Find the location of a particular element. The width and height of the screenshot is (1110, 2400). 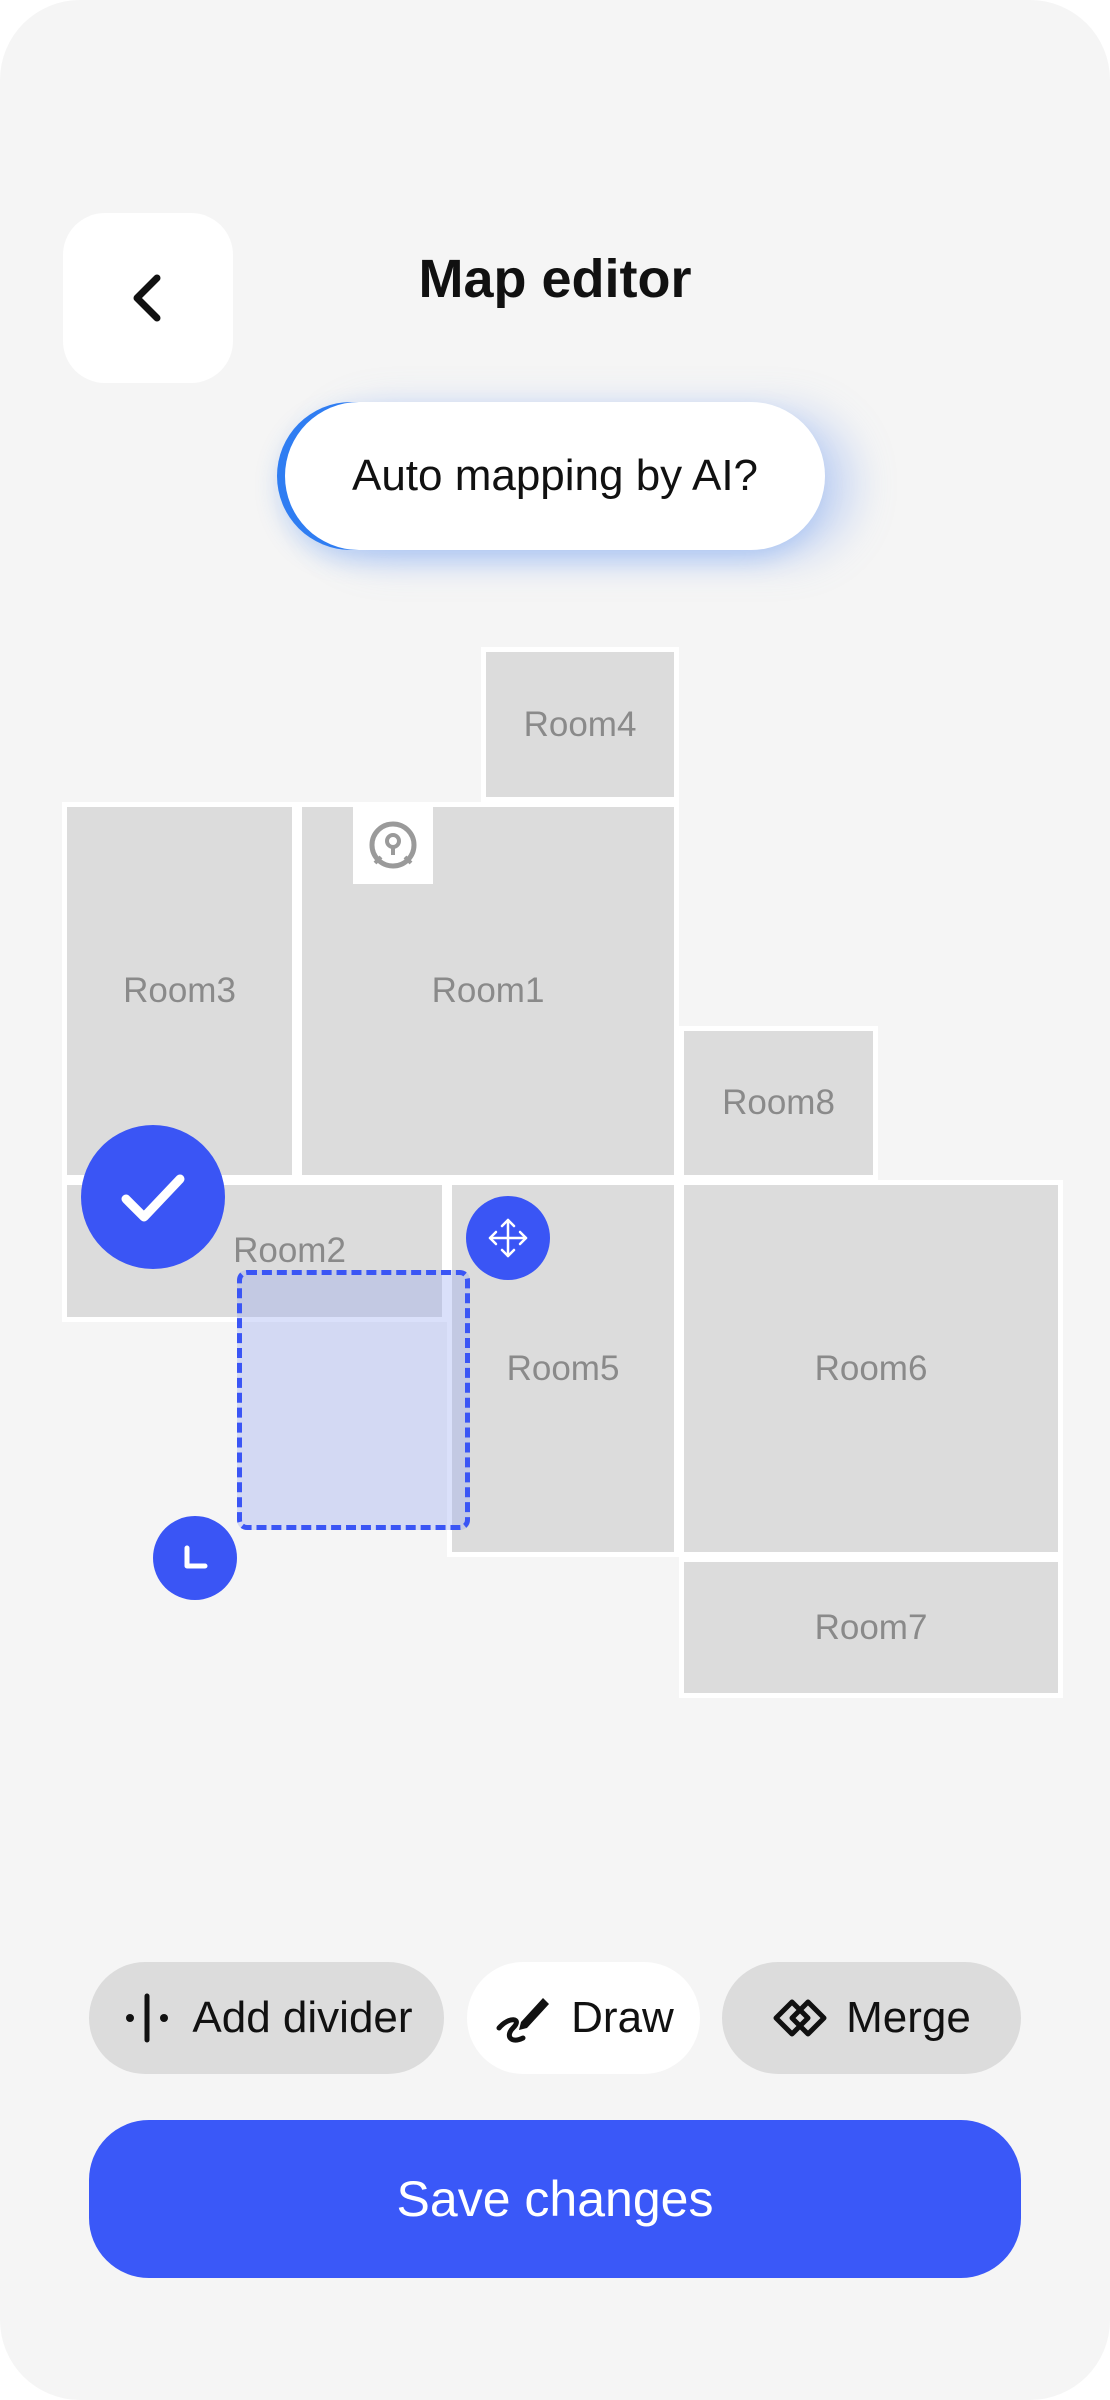

check-icon is located at coordinates (153, 1198).